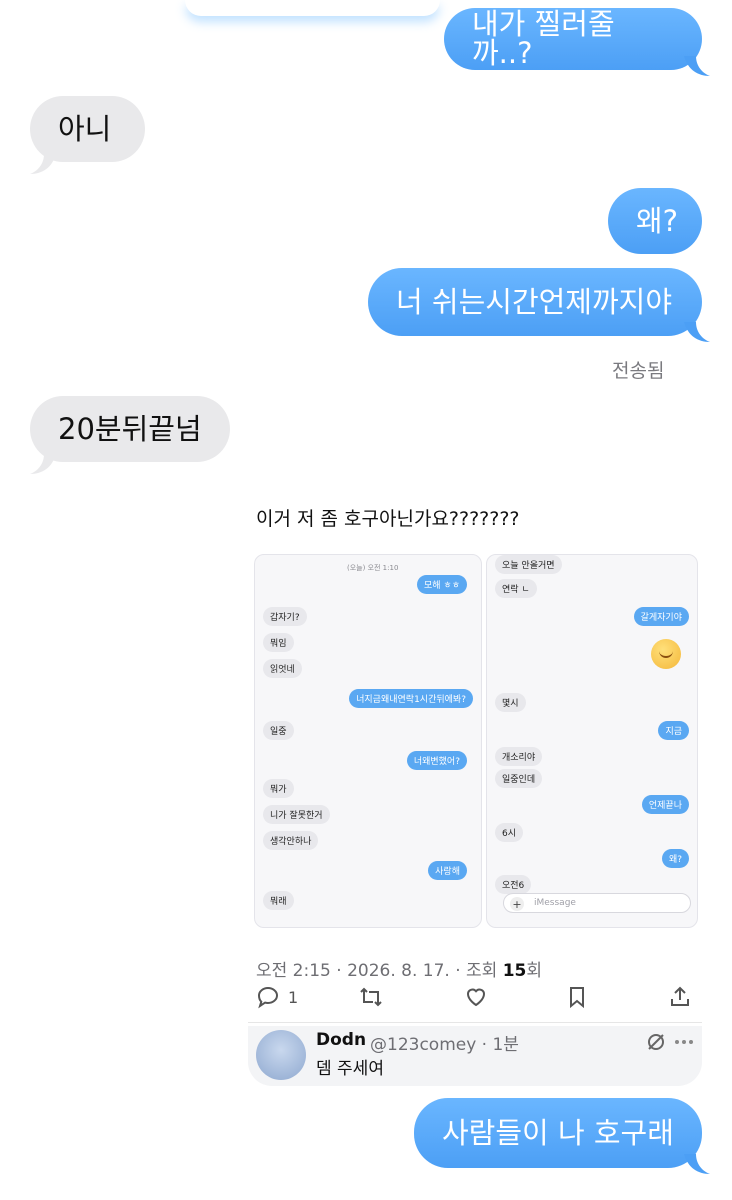  I want to click on chat-bubble: 갈게자기야, so click(661, 616).